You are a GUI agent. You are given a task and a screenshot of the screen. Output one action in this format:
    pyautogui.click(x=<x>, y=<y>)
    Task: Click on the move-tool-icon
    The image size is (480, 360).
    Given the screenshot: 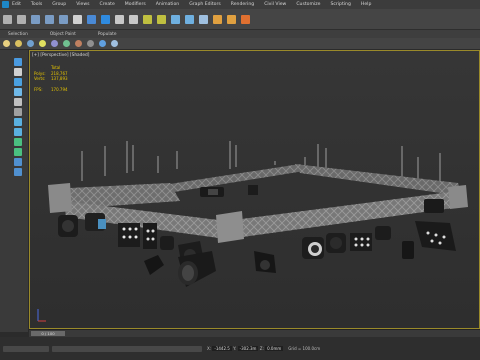 What is the action you would take?
    pyautogui.click(x=18, y=72)
    